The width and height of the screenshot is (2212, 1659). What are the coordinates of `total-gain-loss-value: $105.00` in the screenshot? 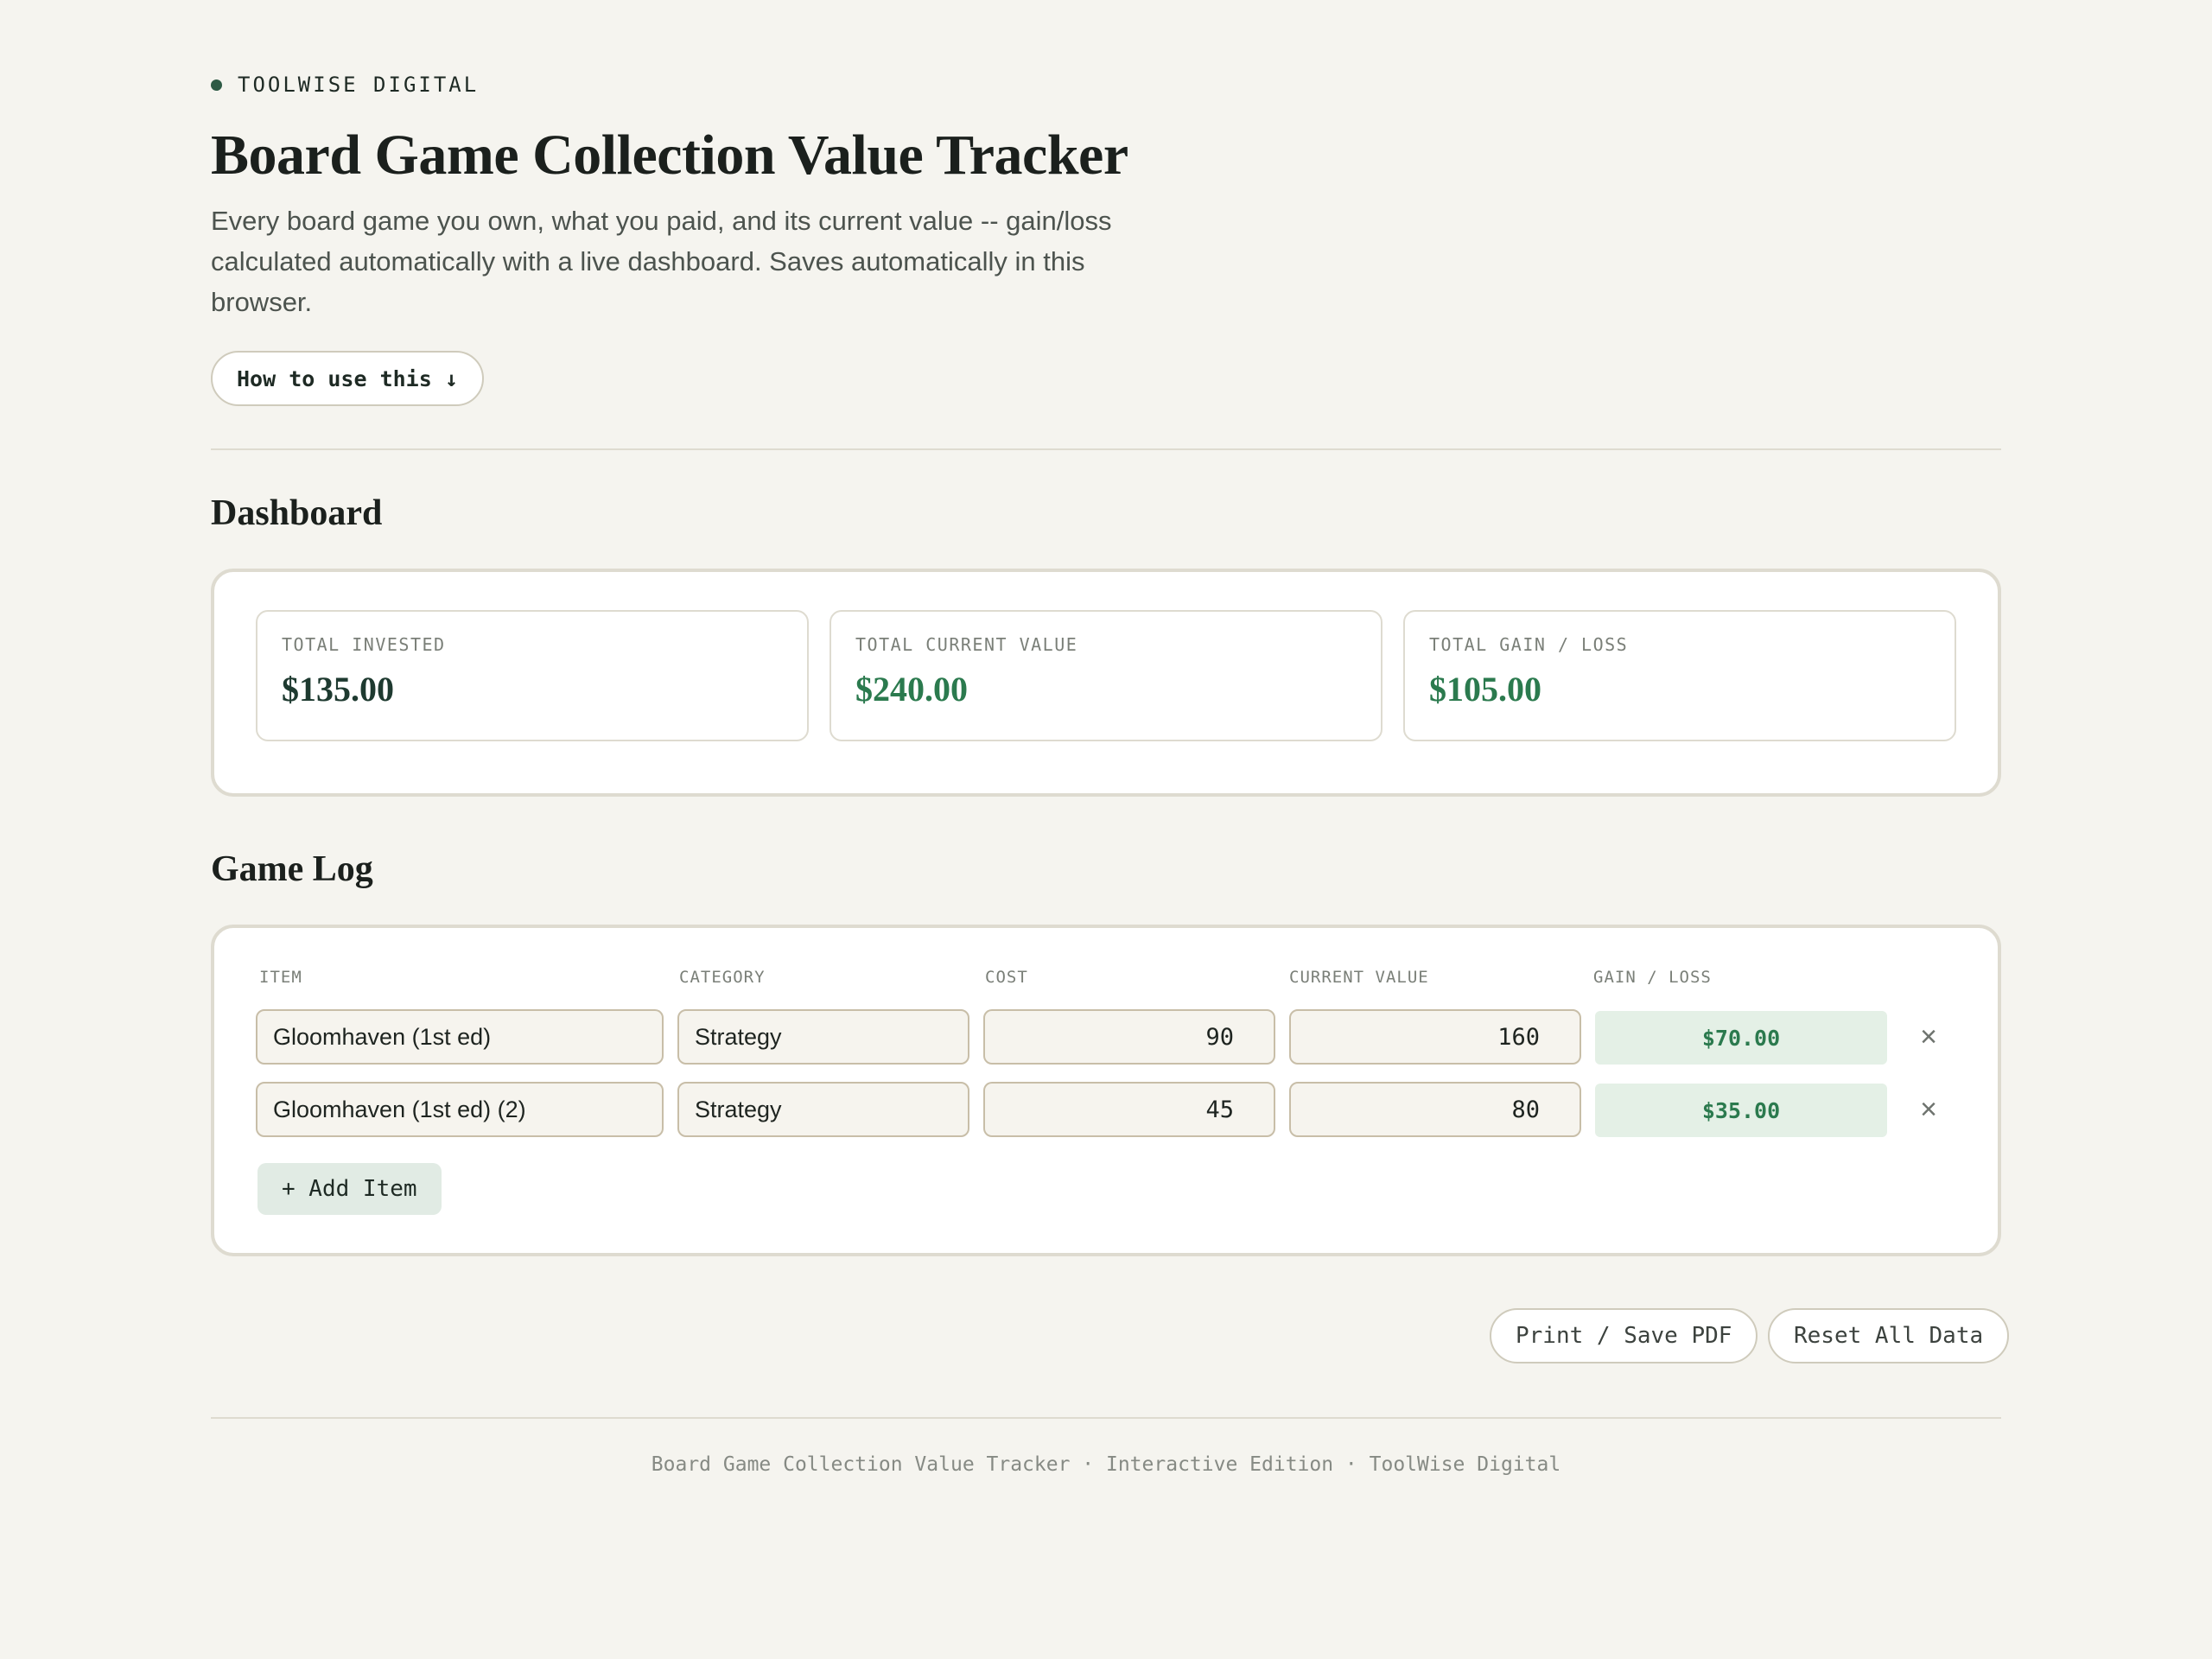 It's located at (1485, 689).